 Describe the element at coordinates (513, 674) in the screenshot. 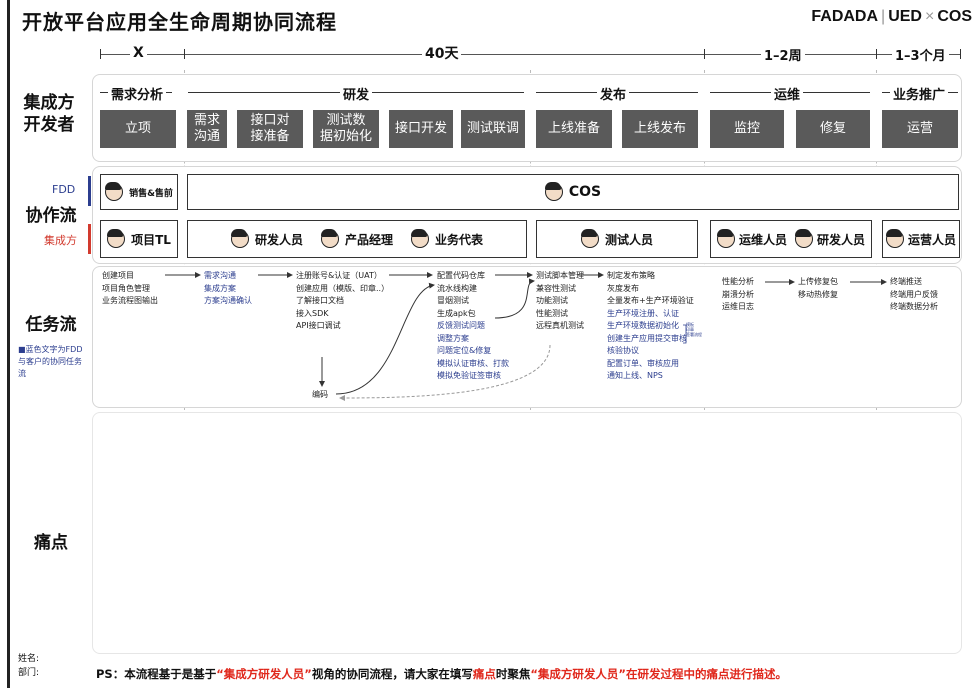

I see `note-text: 时聚焦` at that location.